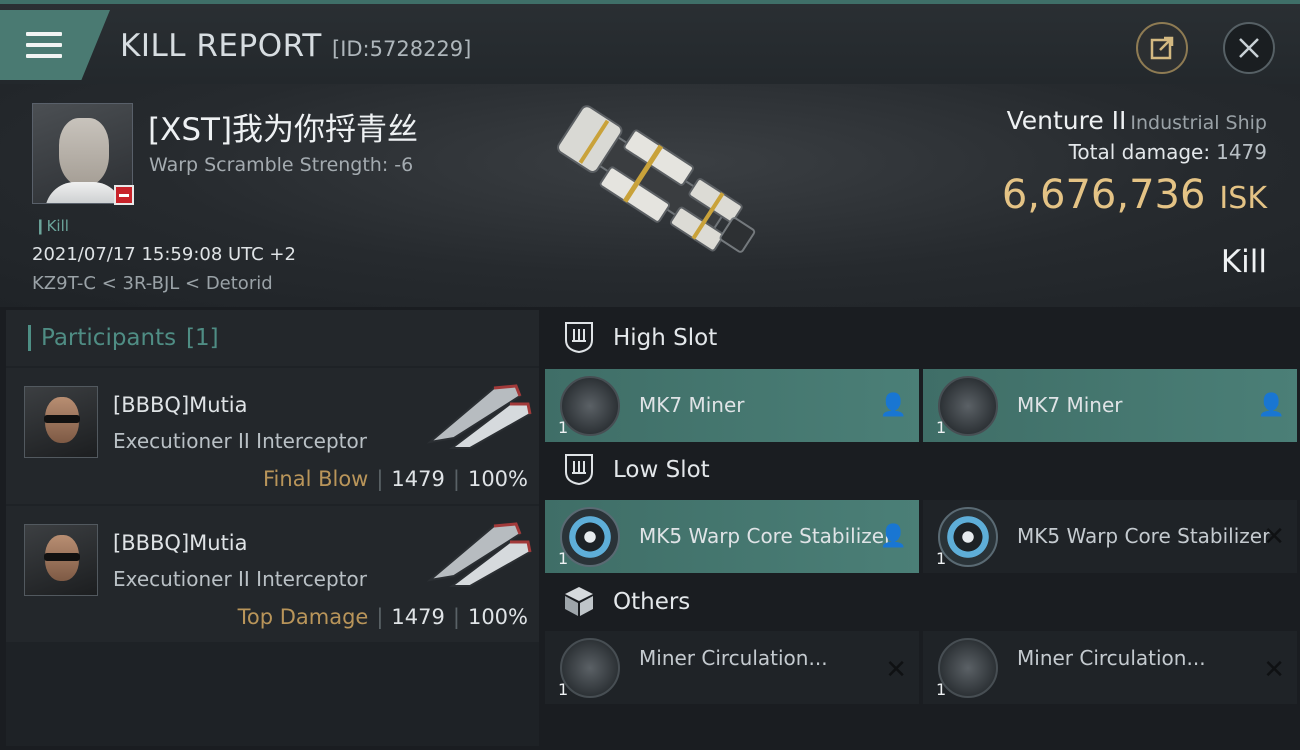 The image size is (1300, 750). I want to click on victim-name: [XST]我为你捋青丝, so click(283, 126).